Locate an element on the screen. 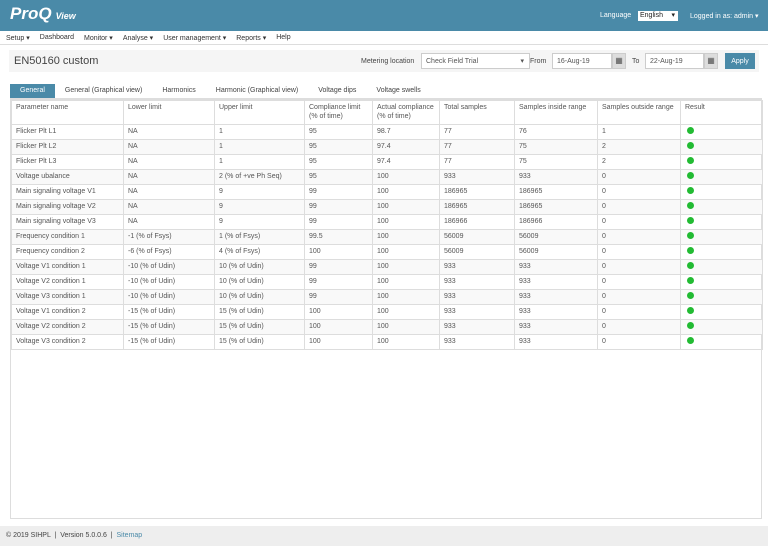 This screenshot has width=768, height=546. tab-harmonics: Harmonics is located at coordinates (178, 91).